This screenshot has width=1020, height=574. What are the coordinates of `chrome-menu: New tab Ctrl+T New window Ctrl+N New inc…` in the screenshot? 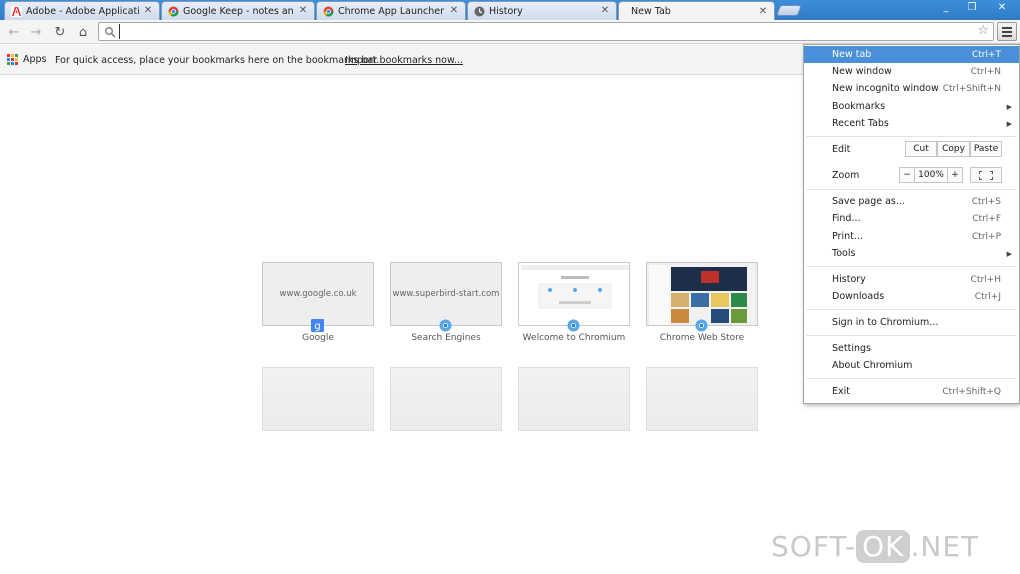 It's located at (911, 224).